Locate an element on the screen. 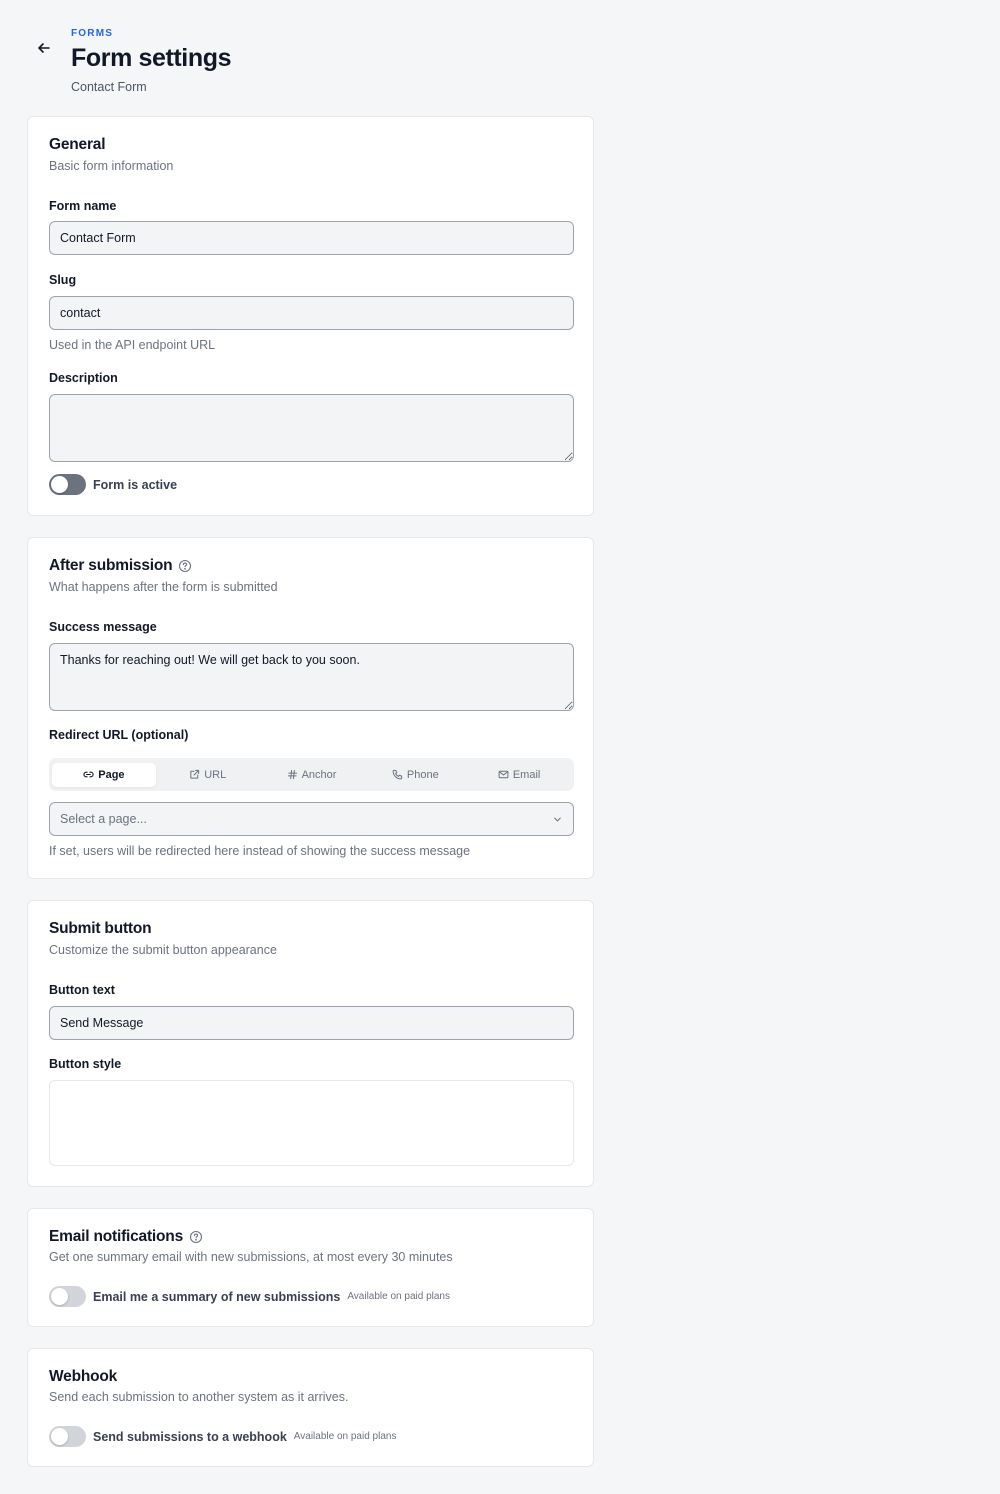 The height and width of the screenshot is (1494, 1000). redirect-url-label: Redirect URL (optional) is located at coordinates (119, 735).